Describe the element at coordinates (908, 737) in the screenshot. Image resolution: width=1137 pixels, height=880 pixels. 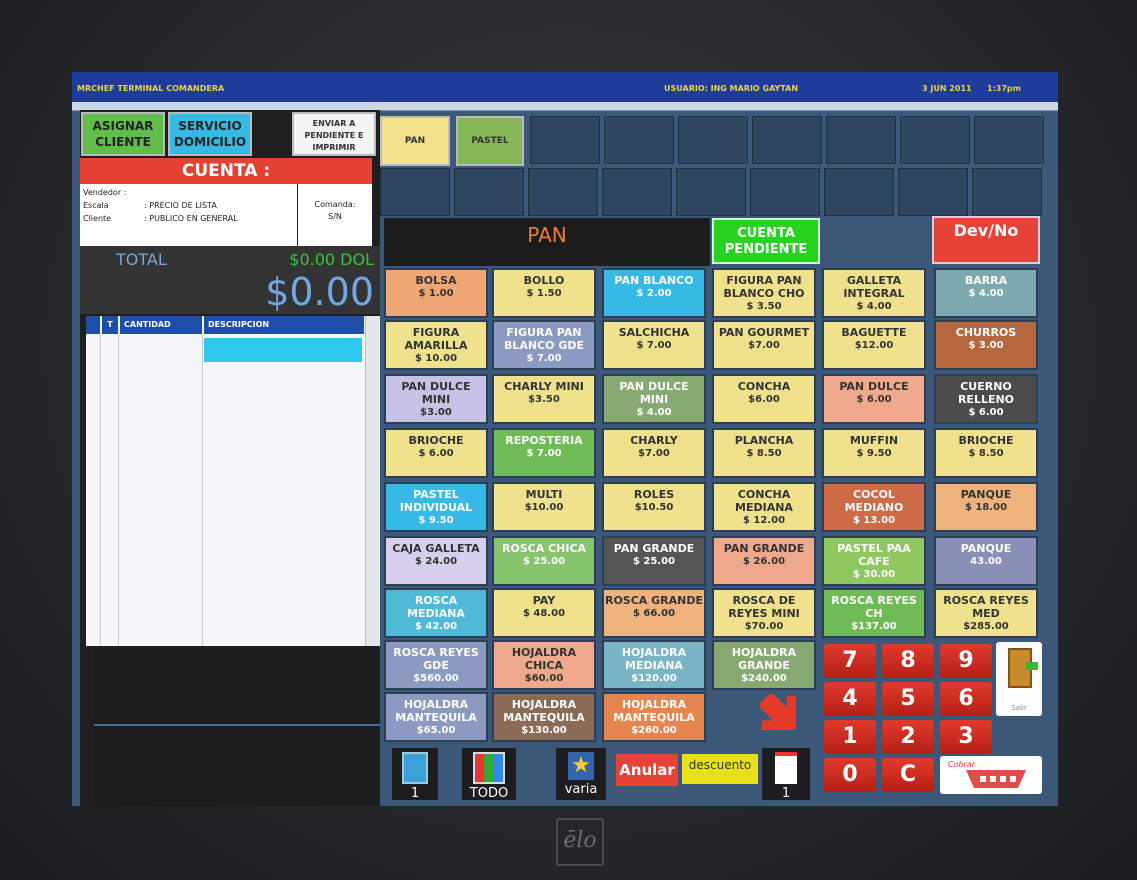
I see `keypad-key-2: 2` at that location.